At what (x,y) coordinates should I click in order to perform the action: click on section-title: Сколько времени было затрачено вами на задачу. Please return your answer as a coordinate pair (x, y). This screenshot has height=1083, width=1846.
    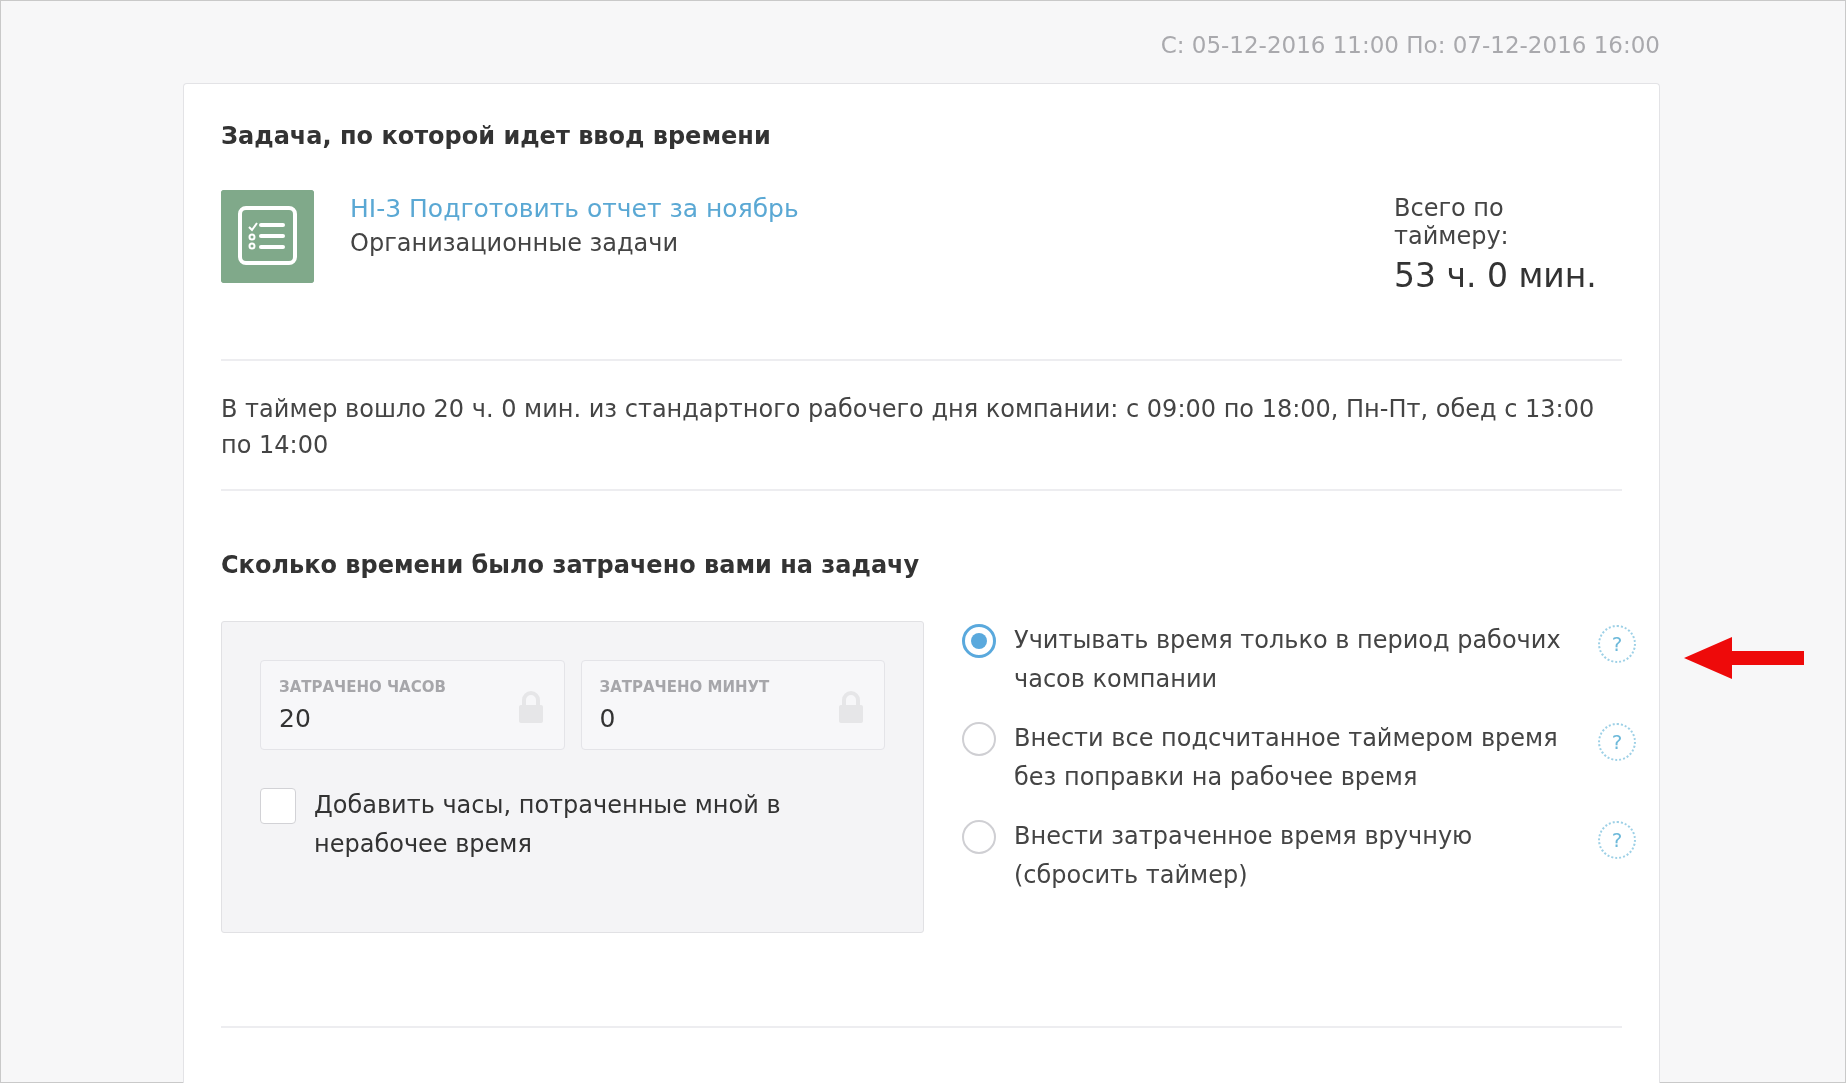
    Looking at the image, I should click on (571, 565).